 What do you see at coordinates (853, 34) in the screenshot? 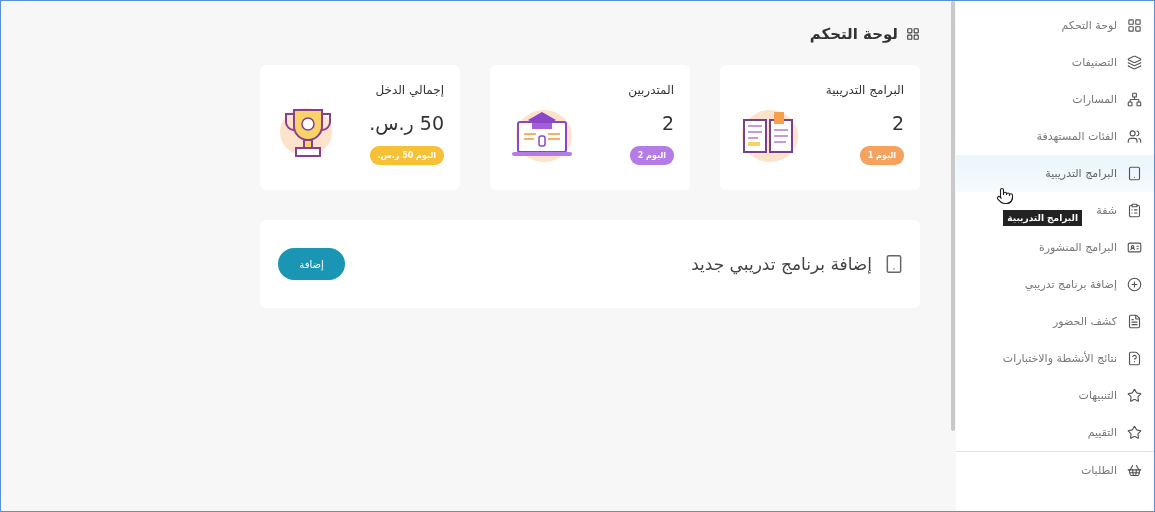
I see `page-title: لوحة التحكم` at bounding box center [853, 34].